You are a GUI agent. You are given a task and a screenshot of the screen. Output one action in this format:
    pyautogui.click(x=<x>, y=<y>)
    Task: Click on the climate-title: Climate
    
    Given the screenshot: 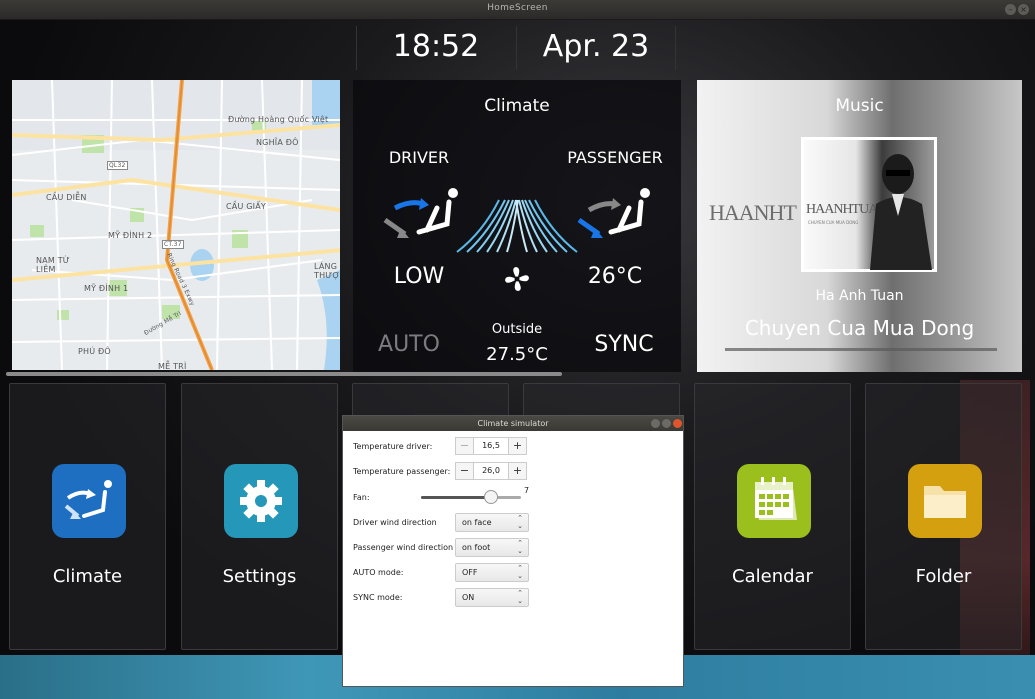 What is the action you would take?
    pyautogui.click(x=517, y=106)
    